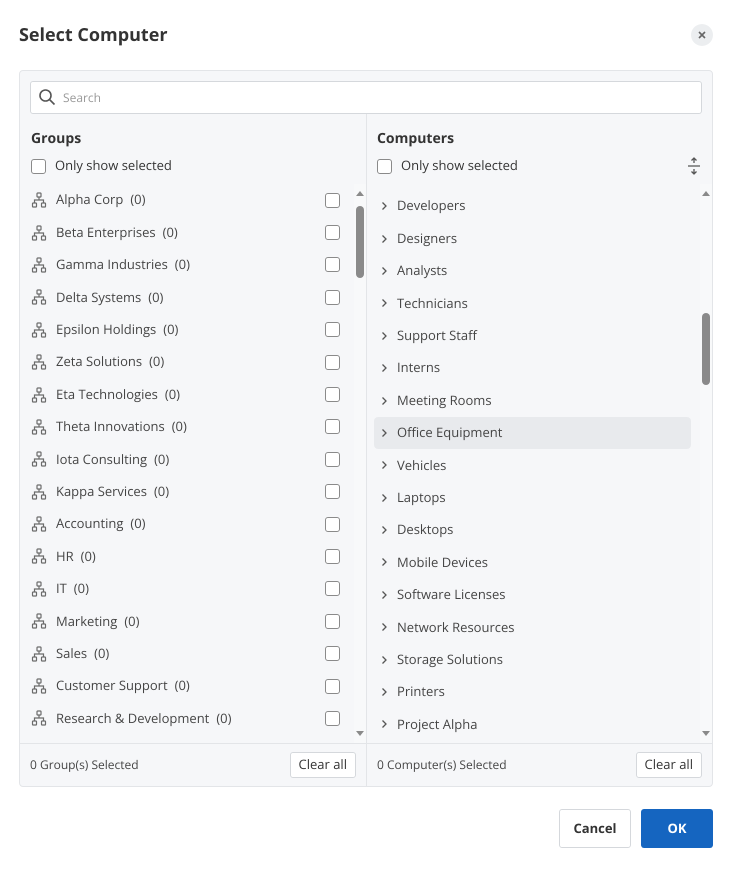 The image size is (732, 870). I want to click on computer-group-row: Technicians, so click(532, 303).